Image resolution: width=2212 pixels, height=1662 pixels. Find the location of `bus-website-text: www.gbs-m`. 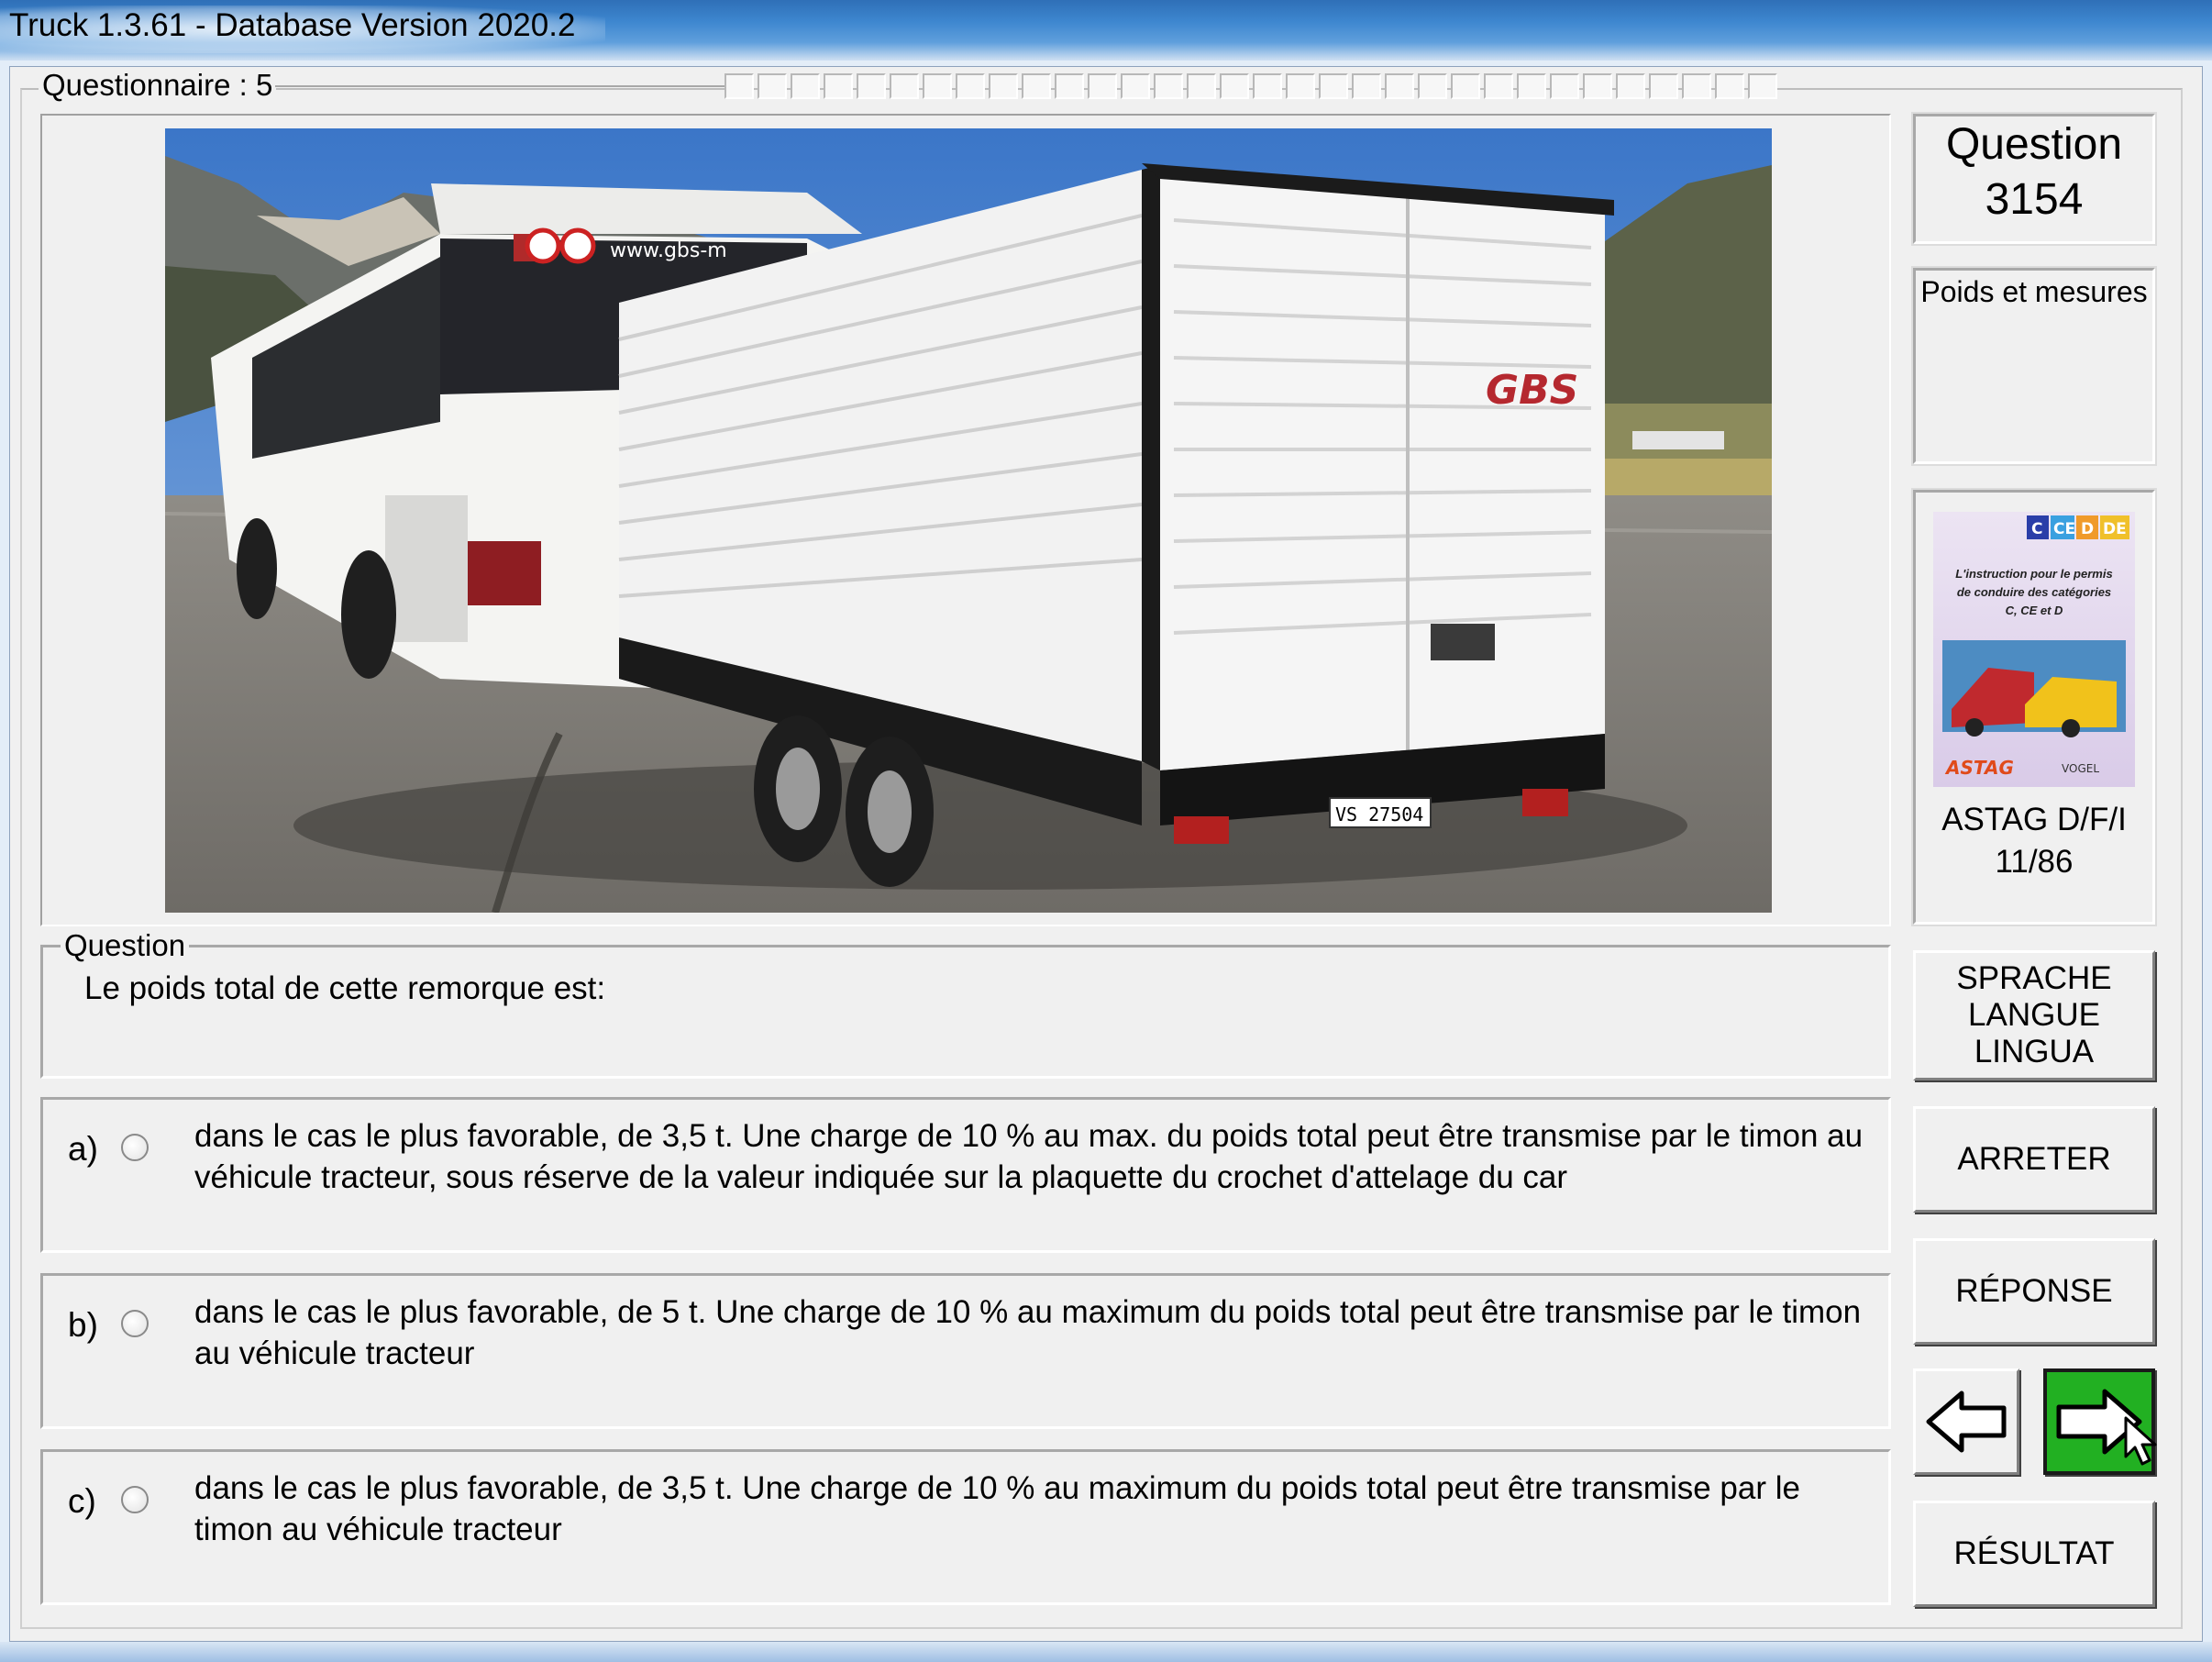

bus-website-text: www.gbs-m is located at coordinates (668, 250).